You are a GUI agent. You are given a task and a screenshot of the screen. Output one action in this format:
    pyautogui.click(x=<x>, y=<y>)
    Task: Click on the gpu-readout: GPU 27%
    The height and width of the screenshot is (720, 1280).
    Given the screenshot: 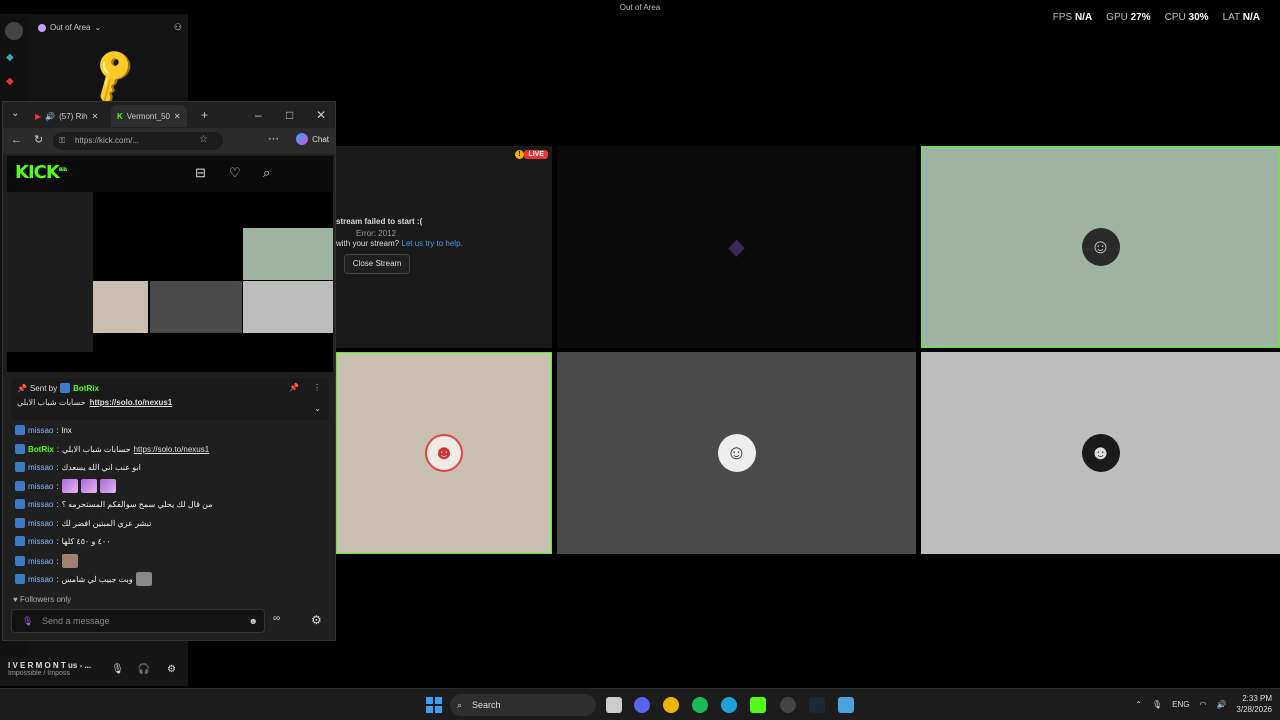 What is the action you would take?
    pyautogui.click(x=1128, y=17)
    